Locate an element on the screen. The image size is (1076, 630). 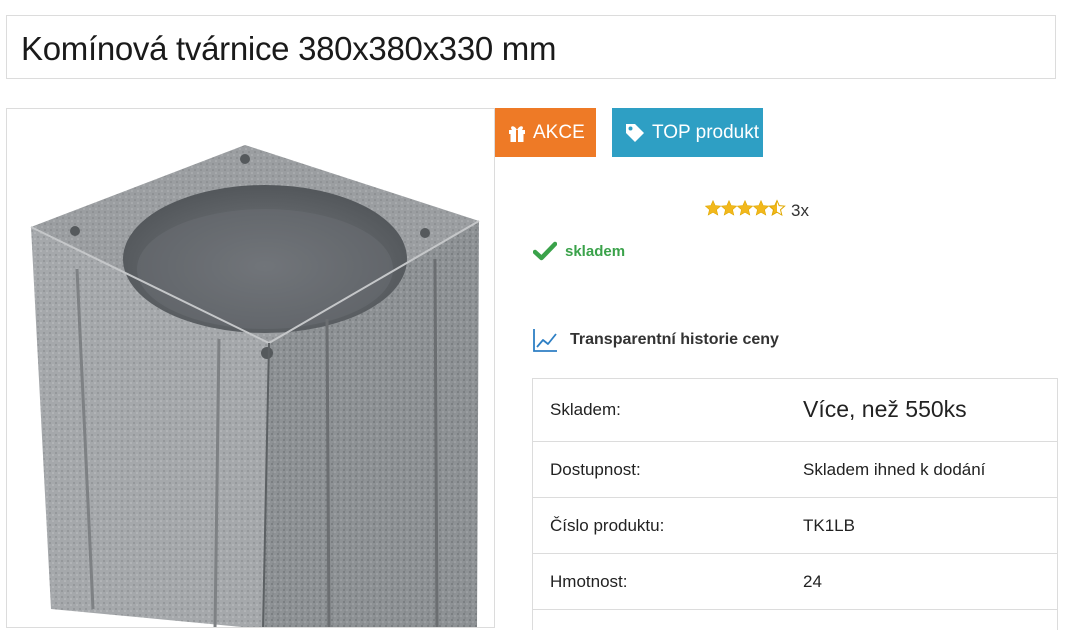
param-label: Číslo produktu: is located at coordinates (607, 525).